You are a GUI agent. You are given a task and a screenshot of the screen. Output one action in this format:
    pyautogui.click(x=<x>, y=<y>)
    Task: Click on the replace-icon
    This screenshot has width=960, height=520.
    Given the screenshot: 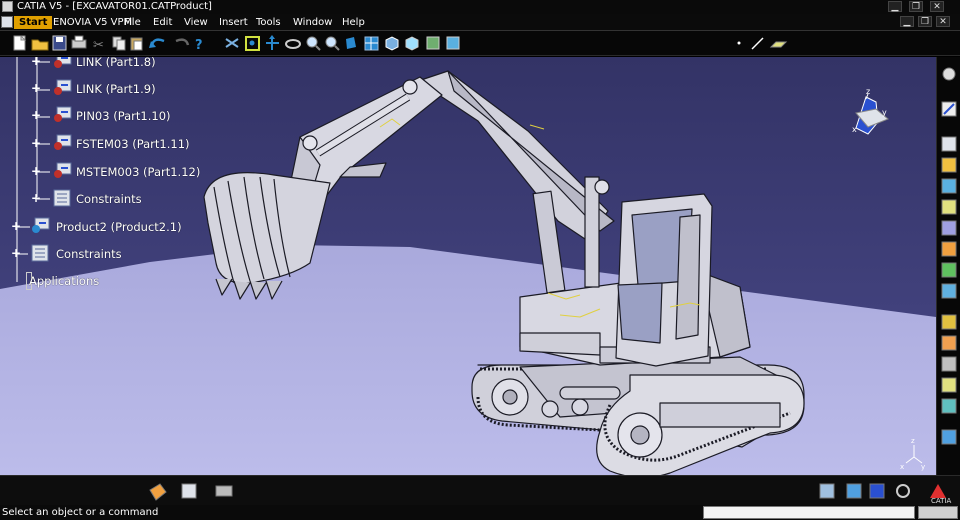 What is the action you would take?
    pyautogui.click(x=949, y=165)
    